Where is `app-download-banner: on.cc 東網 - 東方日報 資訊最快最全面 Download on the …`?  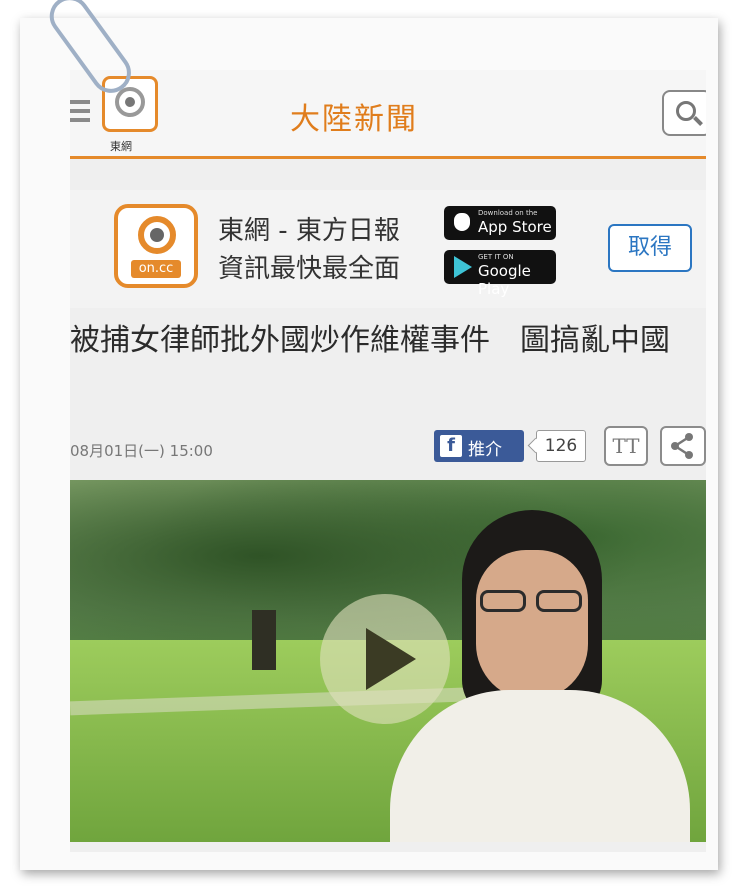 app-download-banner: on.cc 東網 - 東方日報 資訊最快最全面 Download on the … is located at coordinates (388, 249).